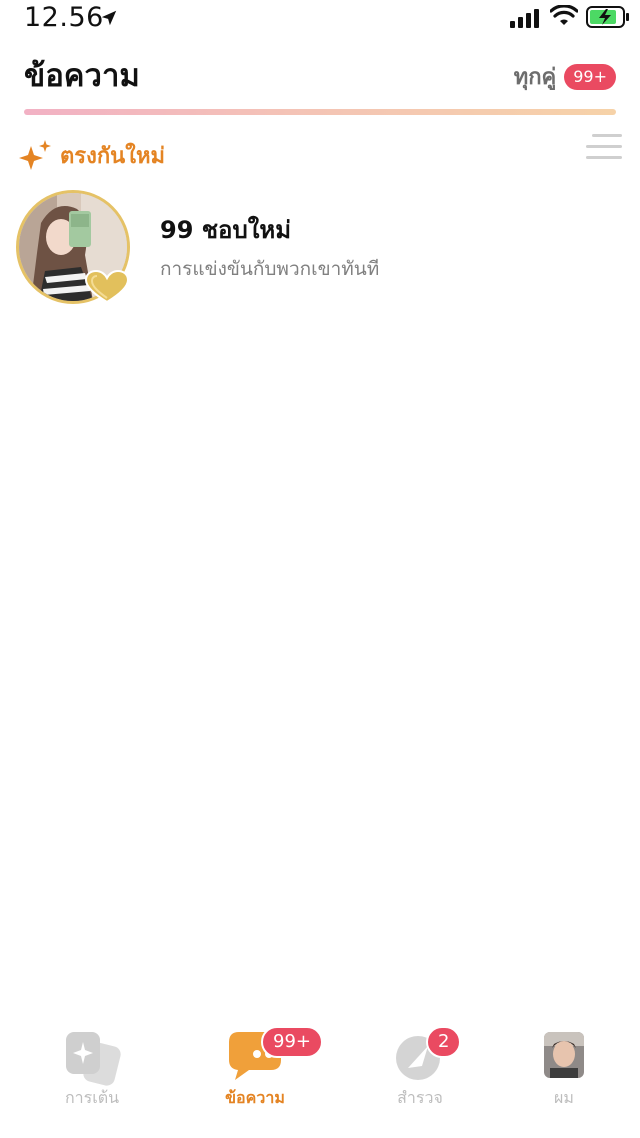 This screenshot has height=1138, width=640. Describe the element at coordinates (564, 15) in the screenshot. I see `wifi-icon` at that location.